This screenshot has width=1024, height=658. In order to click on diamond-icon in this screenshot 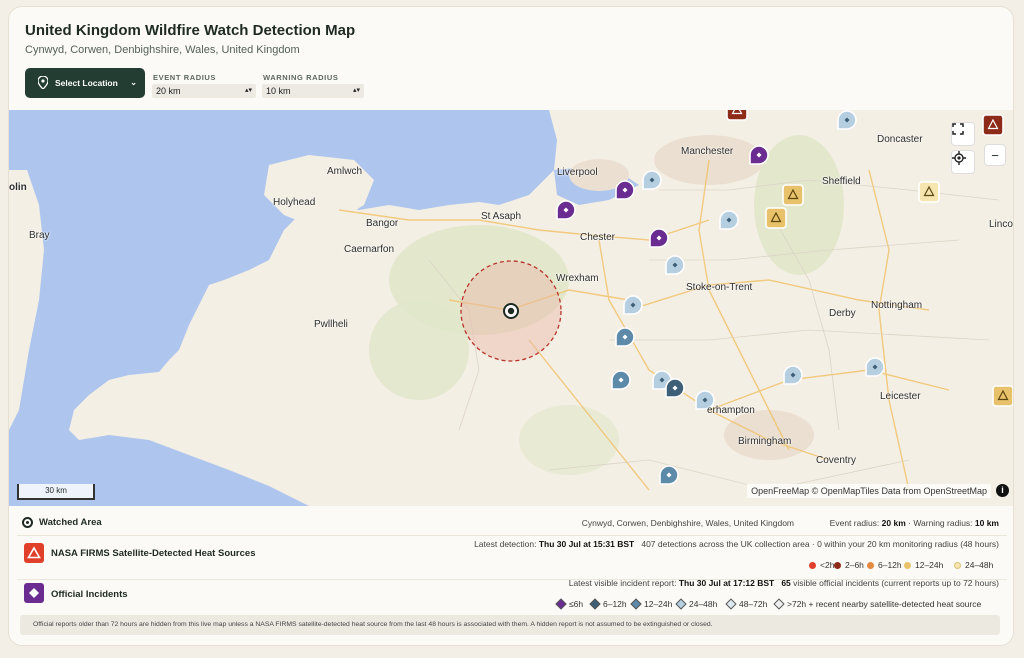, I will do `click(34, 593)`.